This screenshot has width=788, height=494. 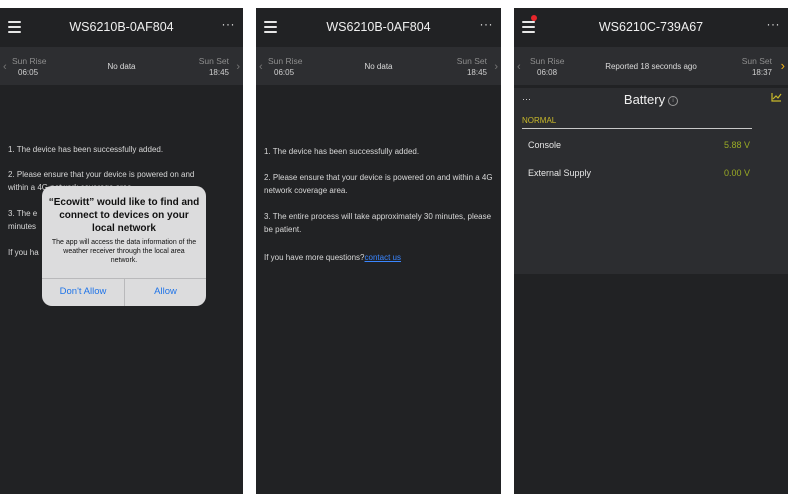 What do you see at coordinates (673, 100) in the screenshot?
I see `info-icon: i` at bounding box center [673, 100].